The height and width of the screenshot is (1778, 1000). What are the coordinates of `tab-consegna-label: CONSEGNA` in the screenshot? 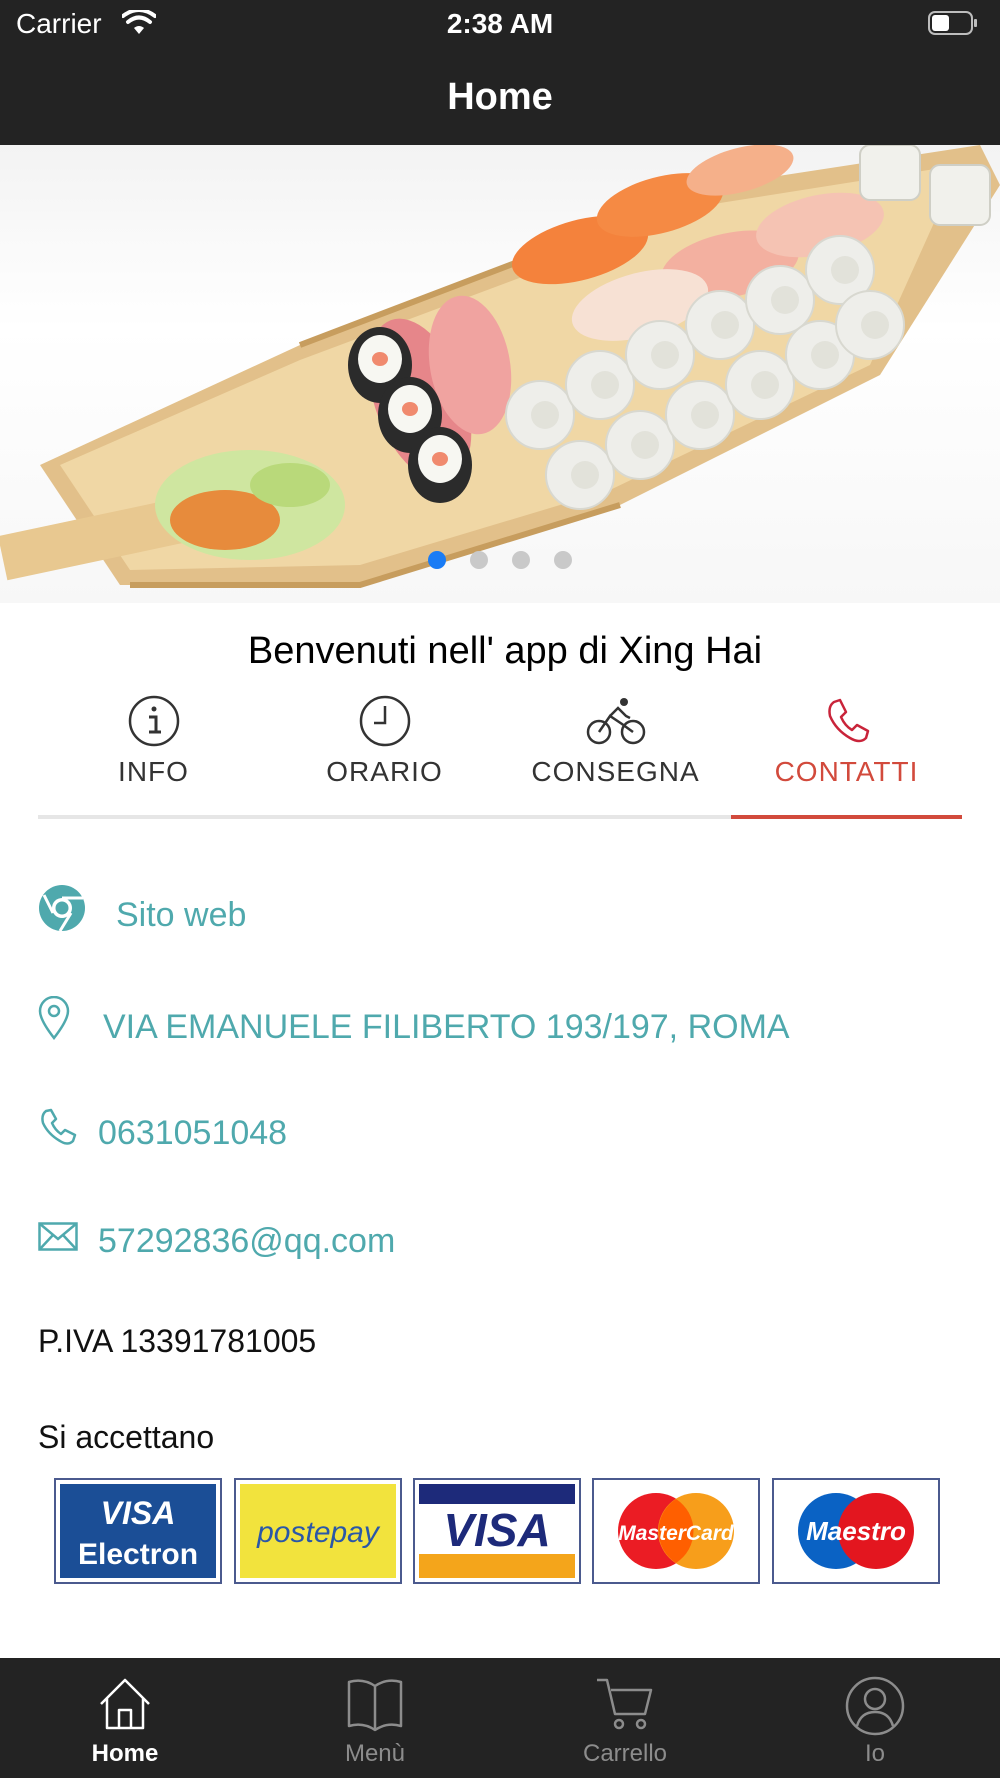 It's located at (615, 771).